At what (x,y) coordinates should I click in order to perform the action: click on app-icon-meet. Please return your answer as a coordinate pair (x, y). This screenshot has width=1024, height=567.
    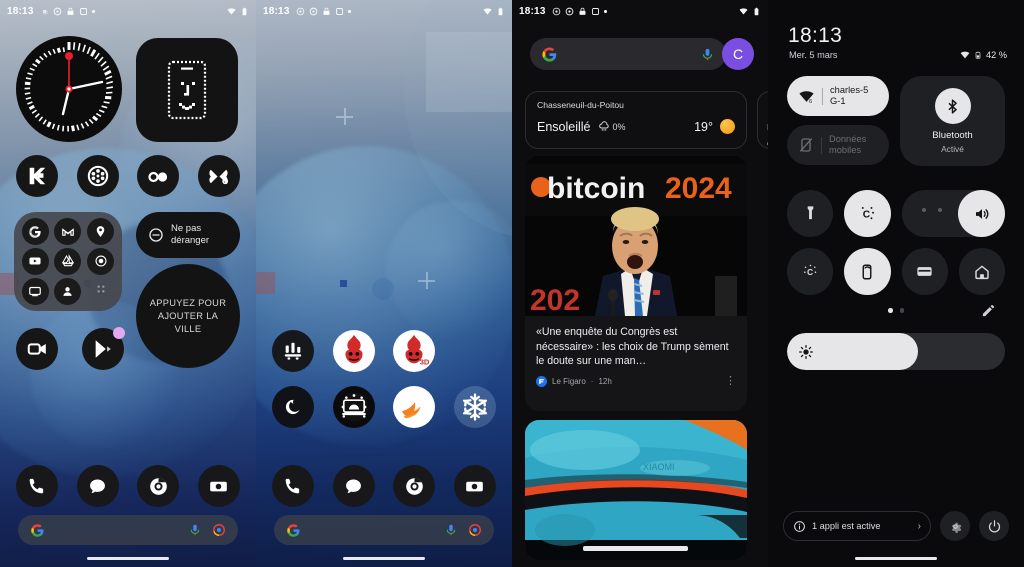
    Looking at the image, I should click on (37, 349).